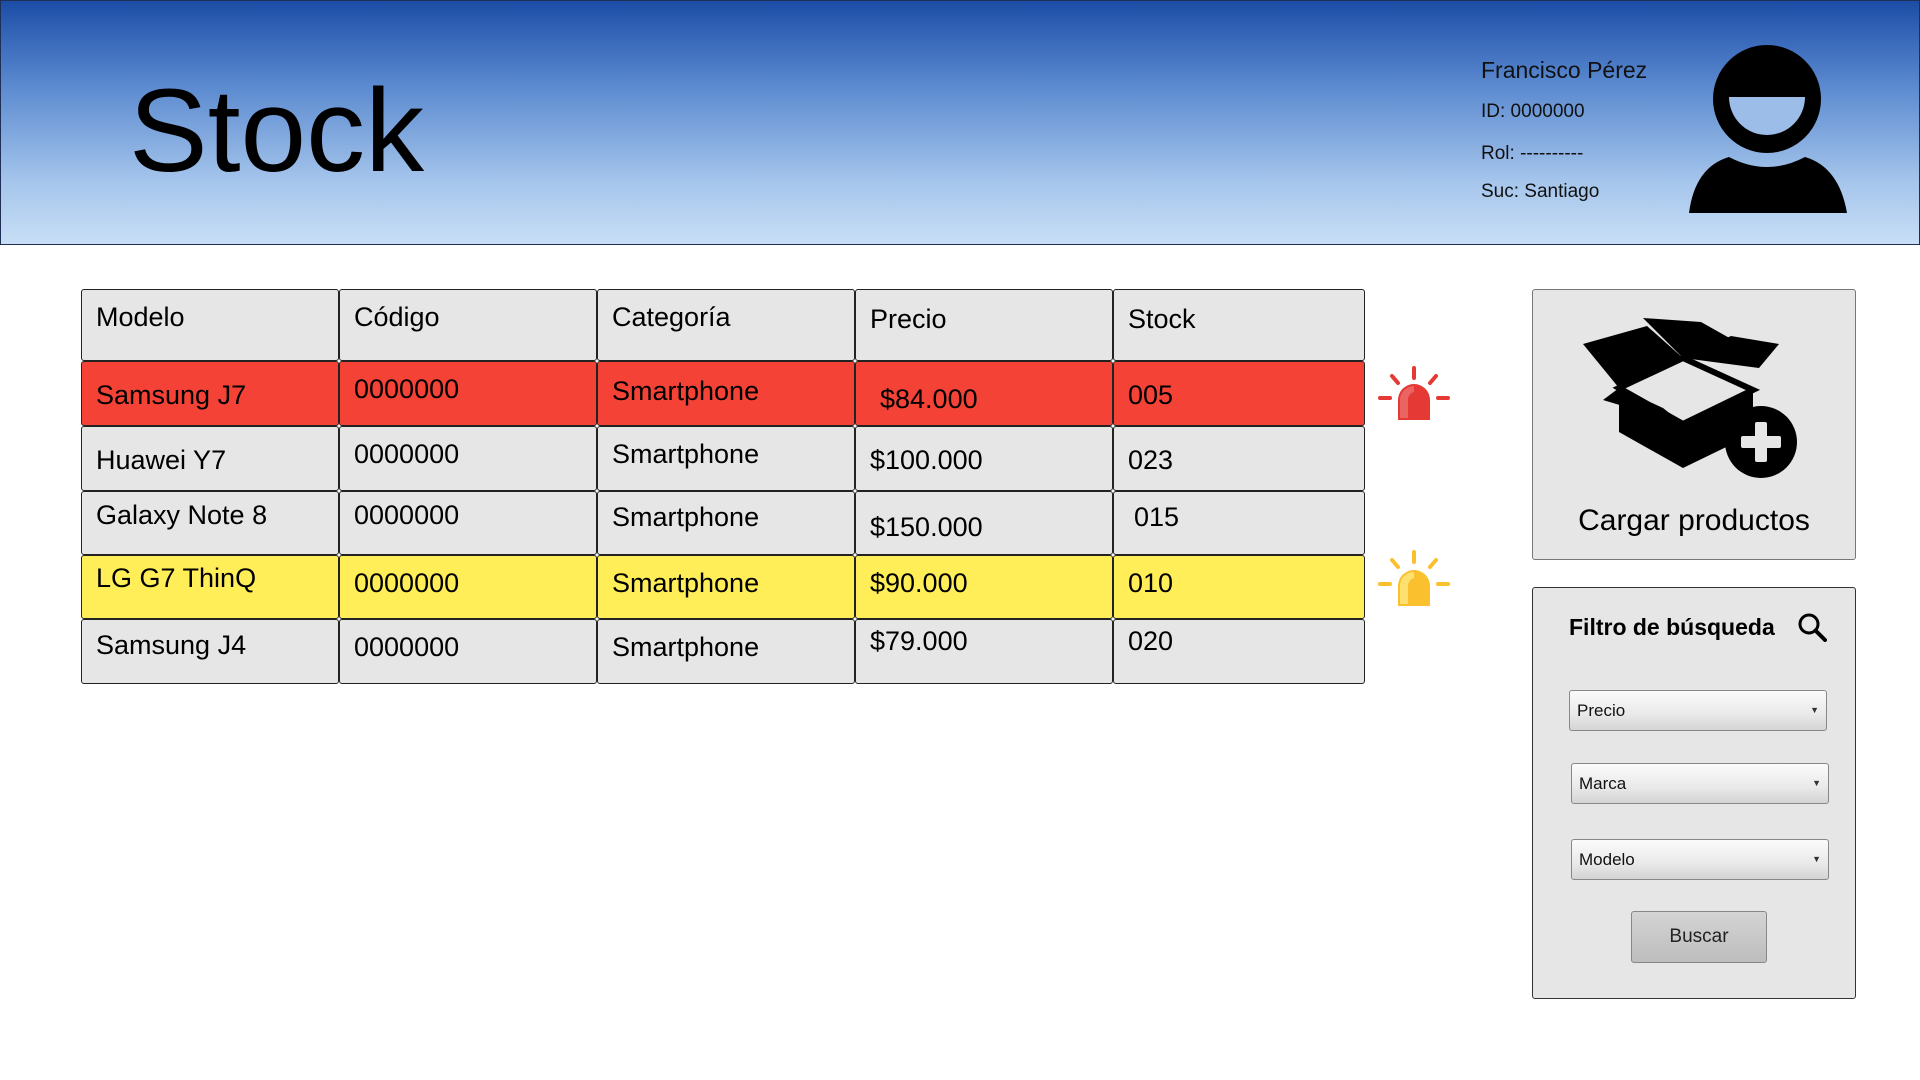 This screenshot has height=1080, width=1920. I want to click on cell-precio: $100.000, so click(984, 458).